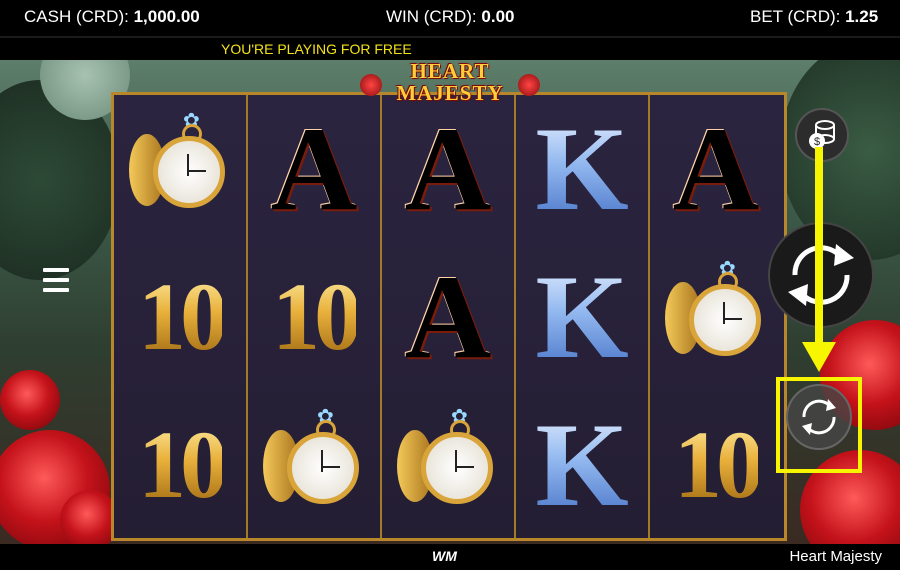 The width and height of the screenshot is (900, 570). I want to click on bottom-bar: WM Heart Majesty, so click(450, 557).